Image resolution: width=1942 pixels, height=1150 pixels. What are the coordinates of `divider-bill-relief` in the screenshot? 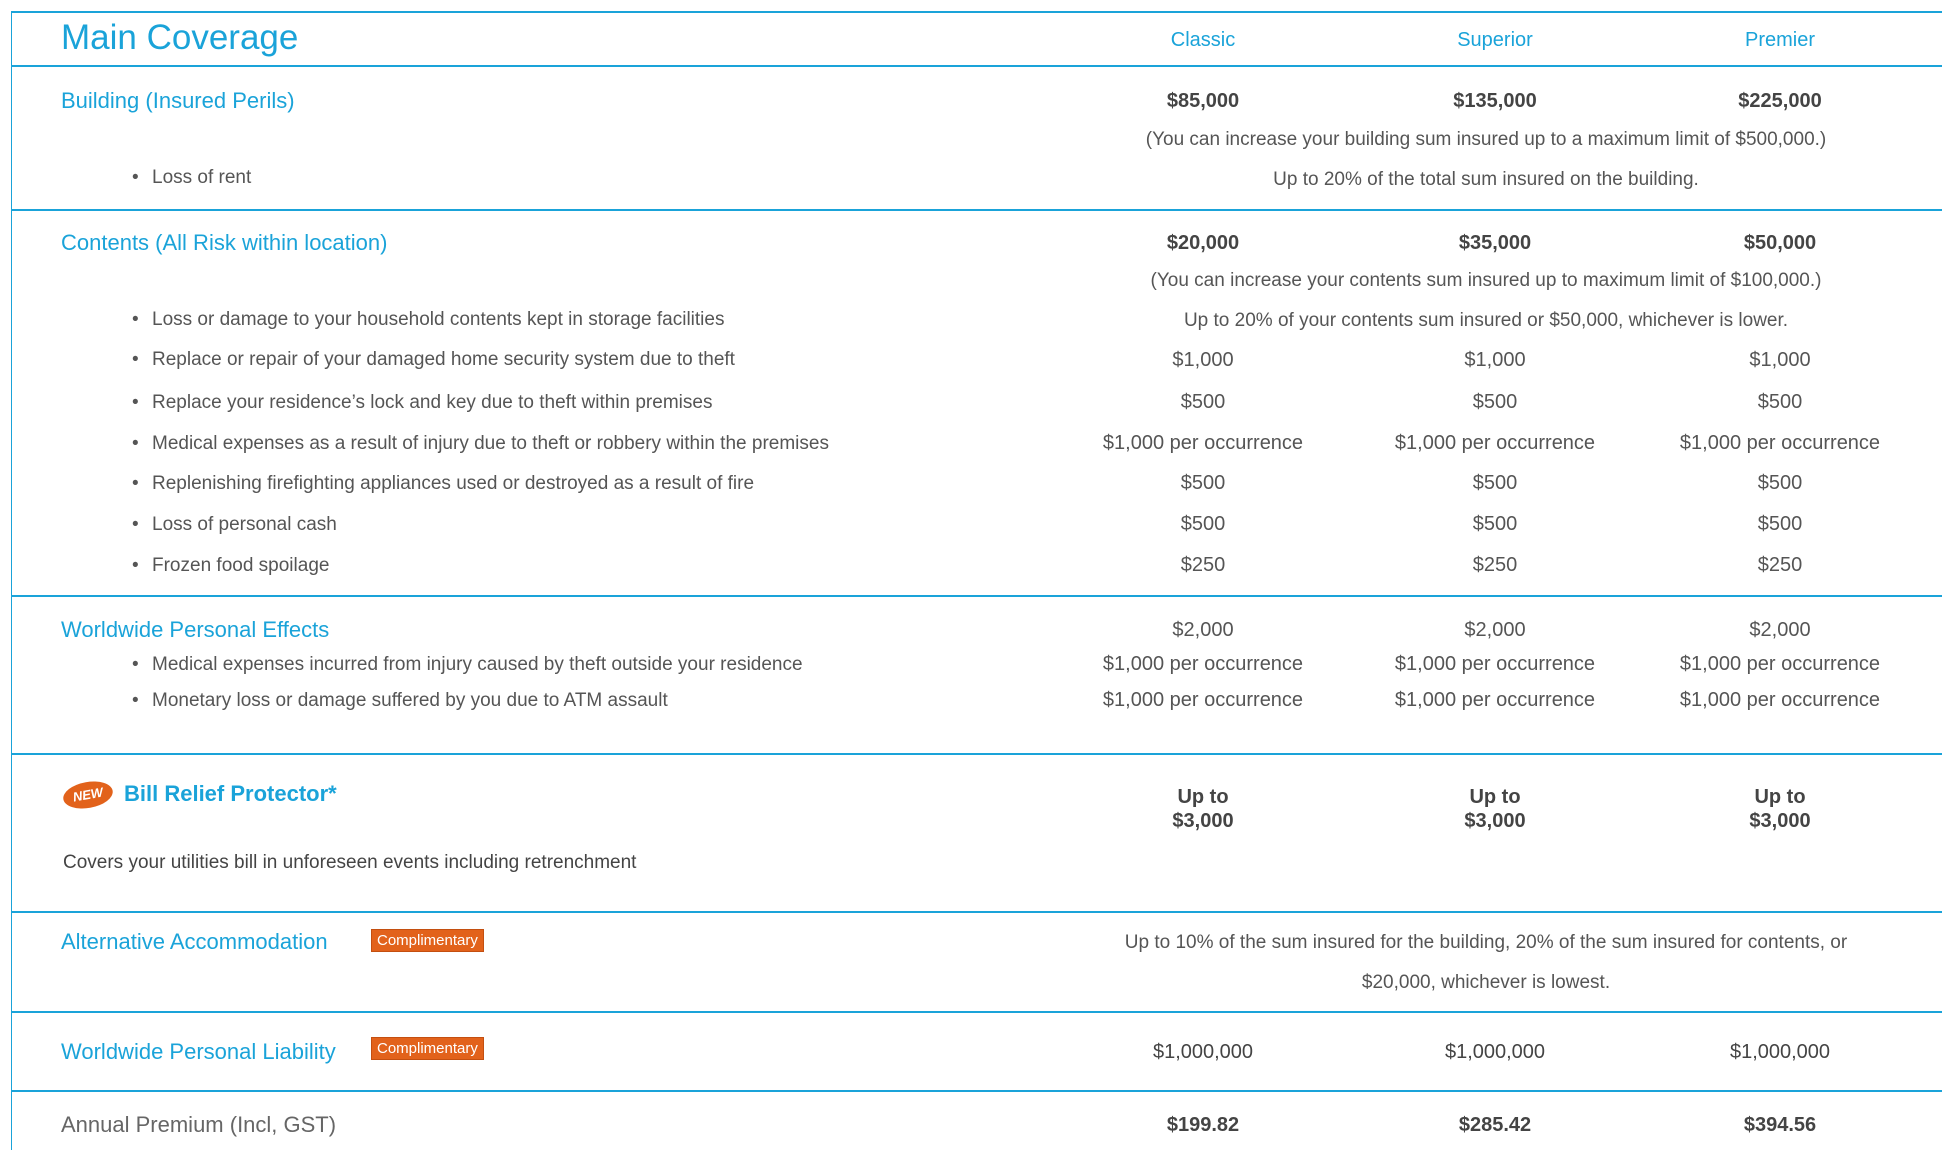 It's located at (976, 912).